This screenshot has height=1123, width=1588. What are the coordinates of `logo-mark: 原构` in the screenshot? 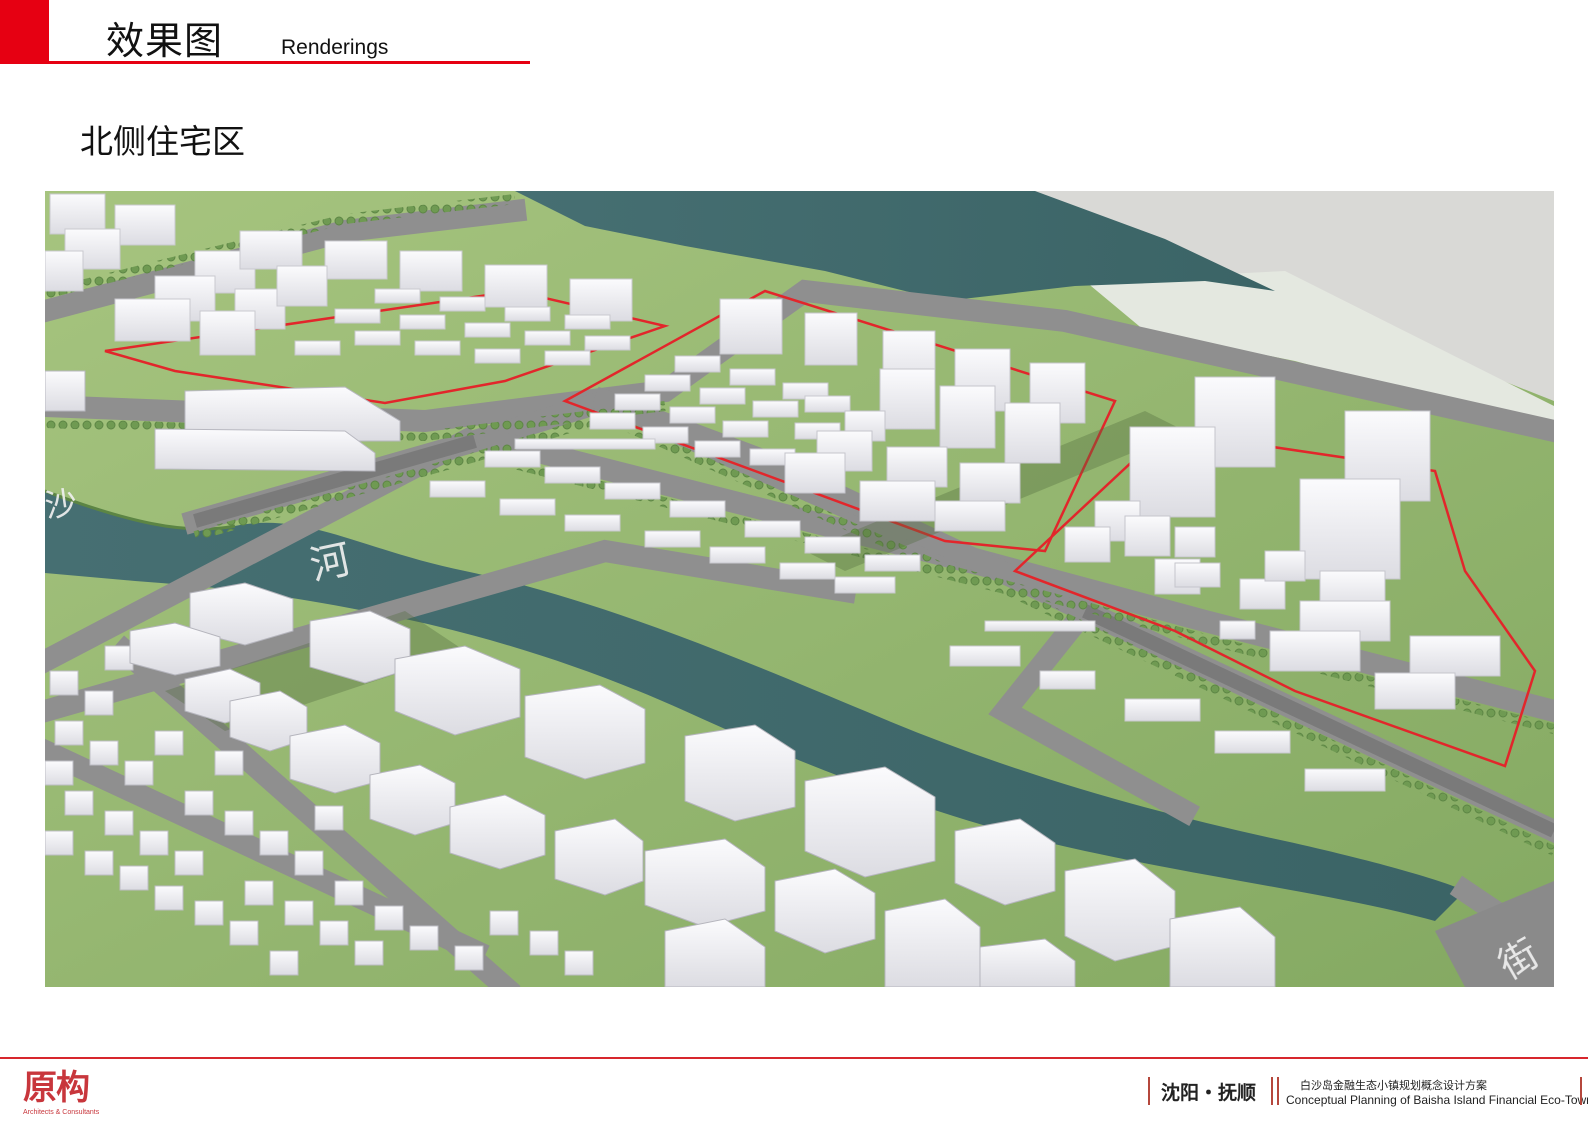 It's located at (56, 1088).